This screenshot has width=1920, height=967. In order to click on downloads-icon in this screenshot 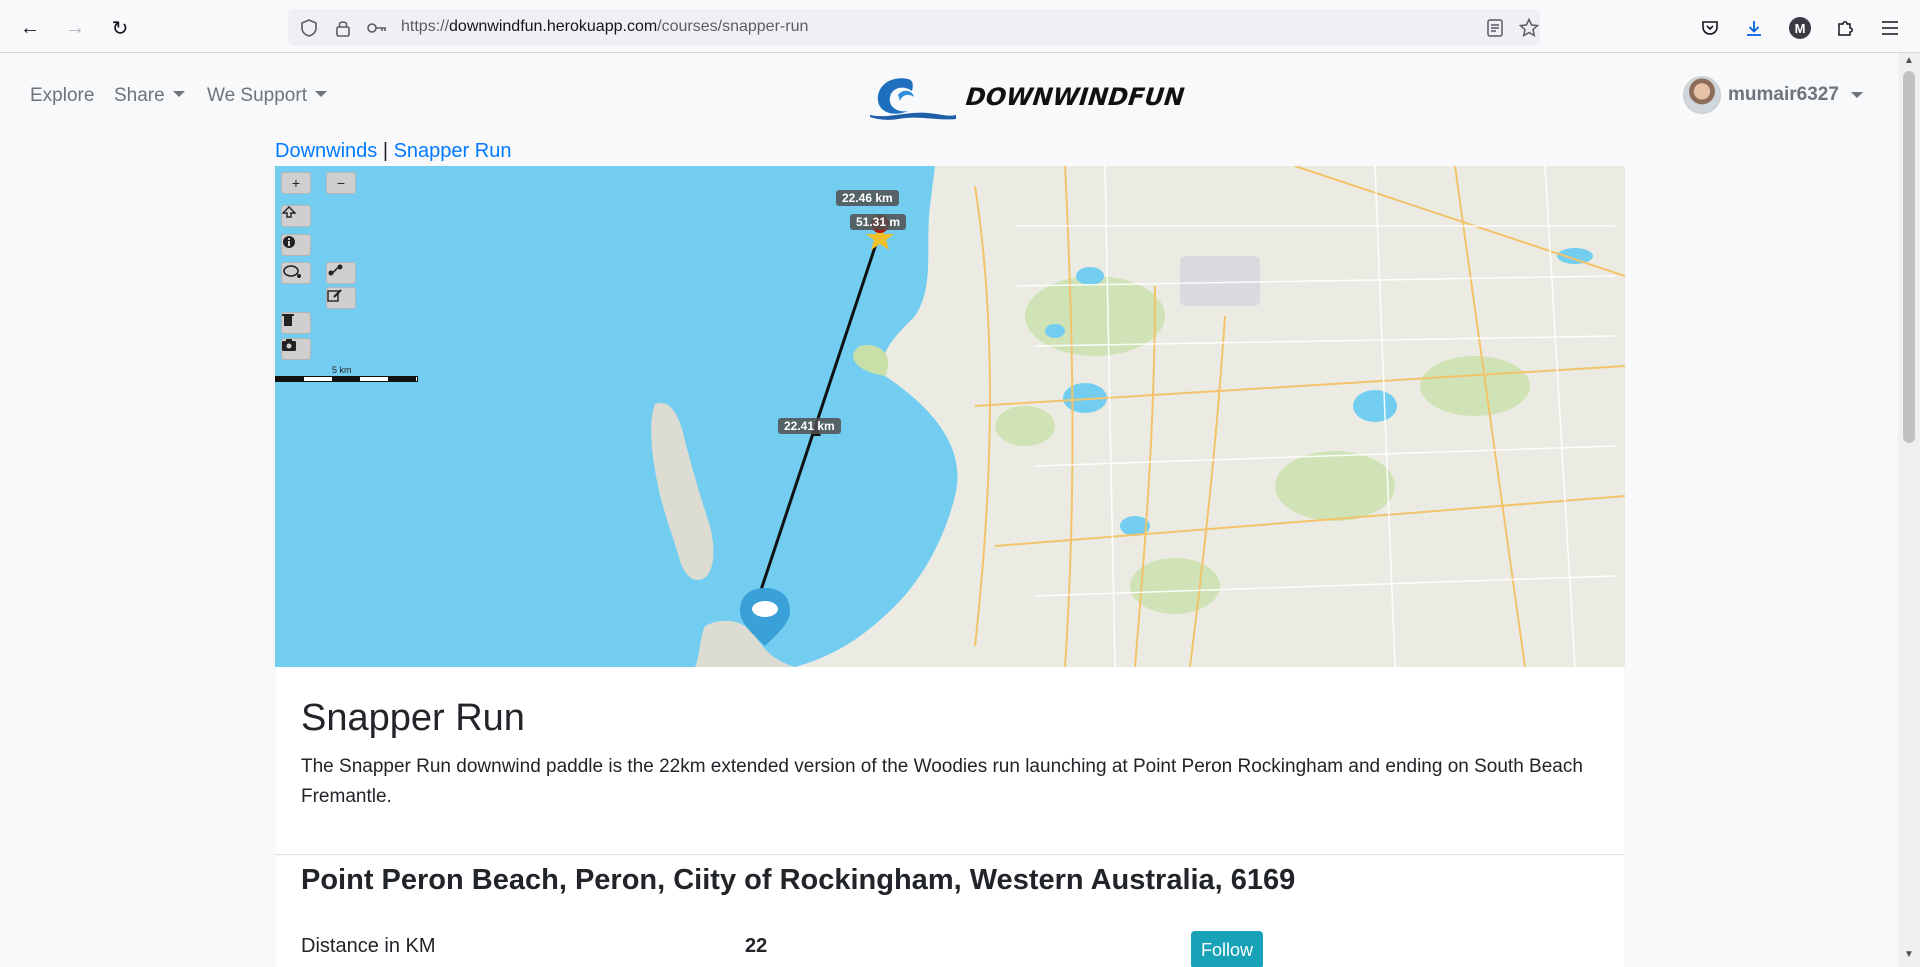, I will do `click(1754, 28)`.